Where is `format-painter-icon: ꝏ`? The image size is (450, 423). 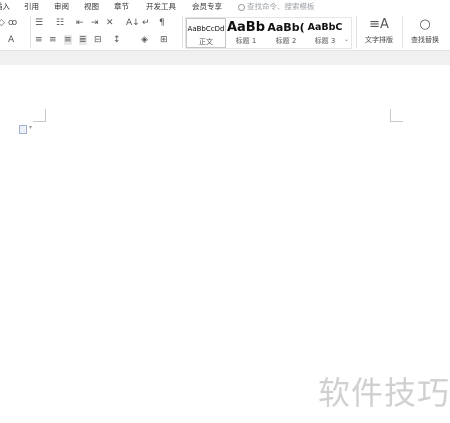
format-painter-icon: ꝏ is located at coordinates (12, 23).